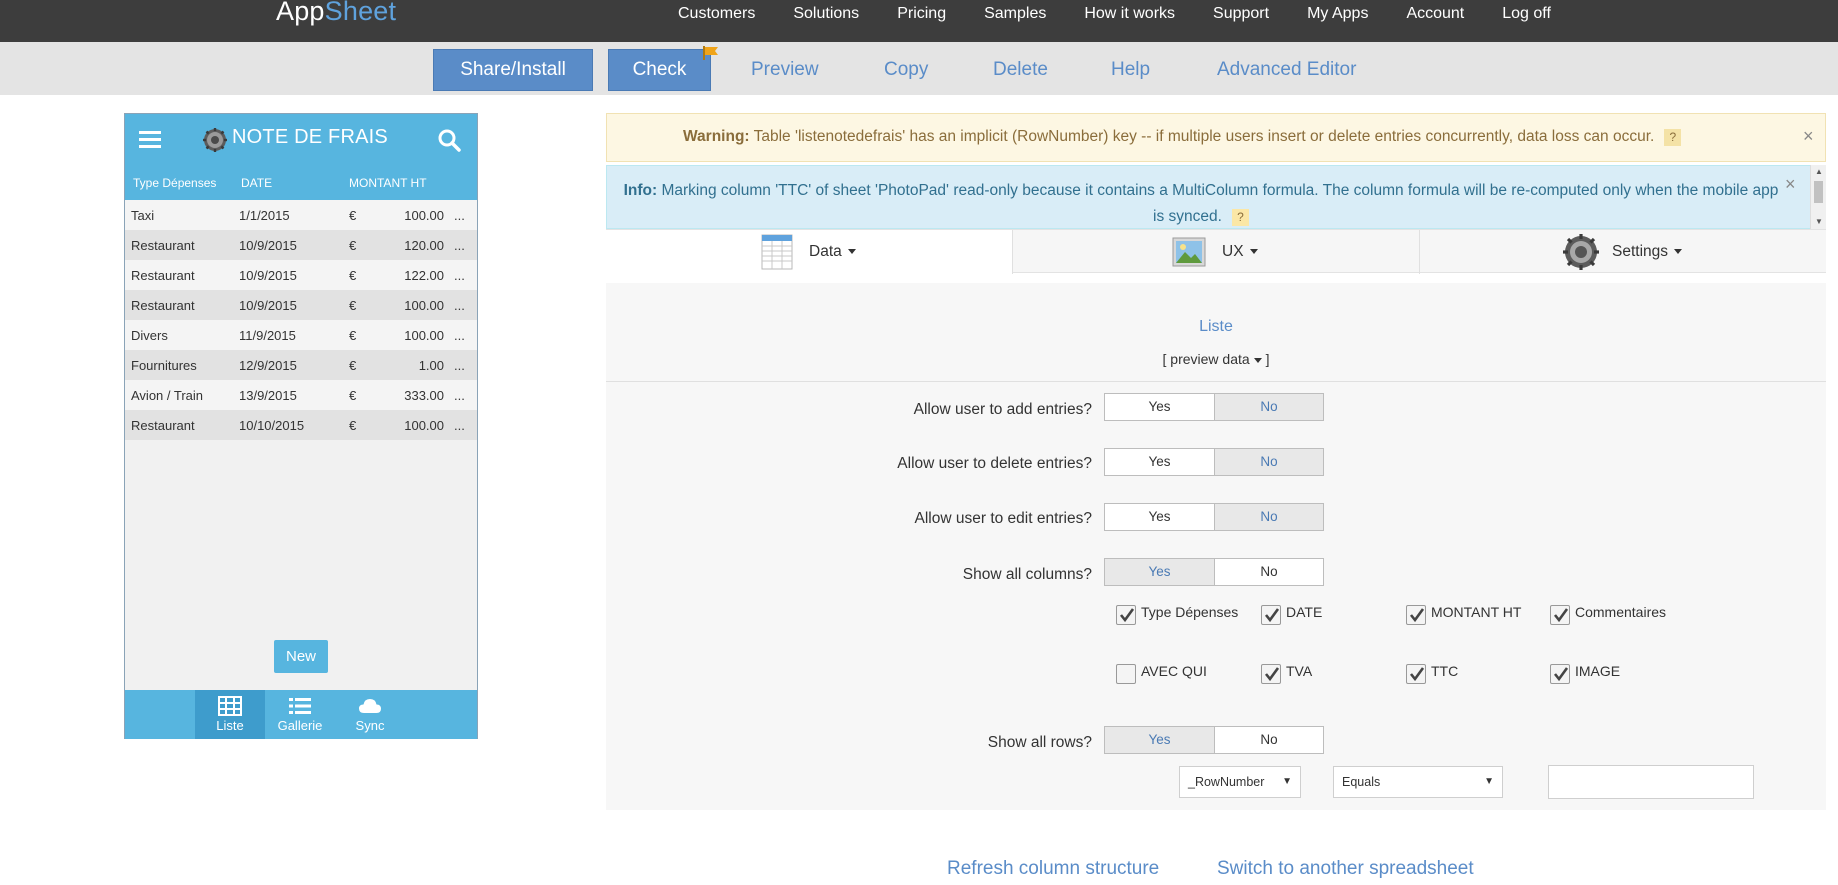  What do you see at coordinates (906, 70) in the screenshot?
I see `copy-link: Copy` at bounding box center [906, 70].